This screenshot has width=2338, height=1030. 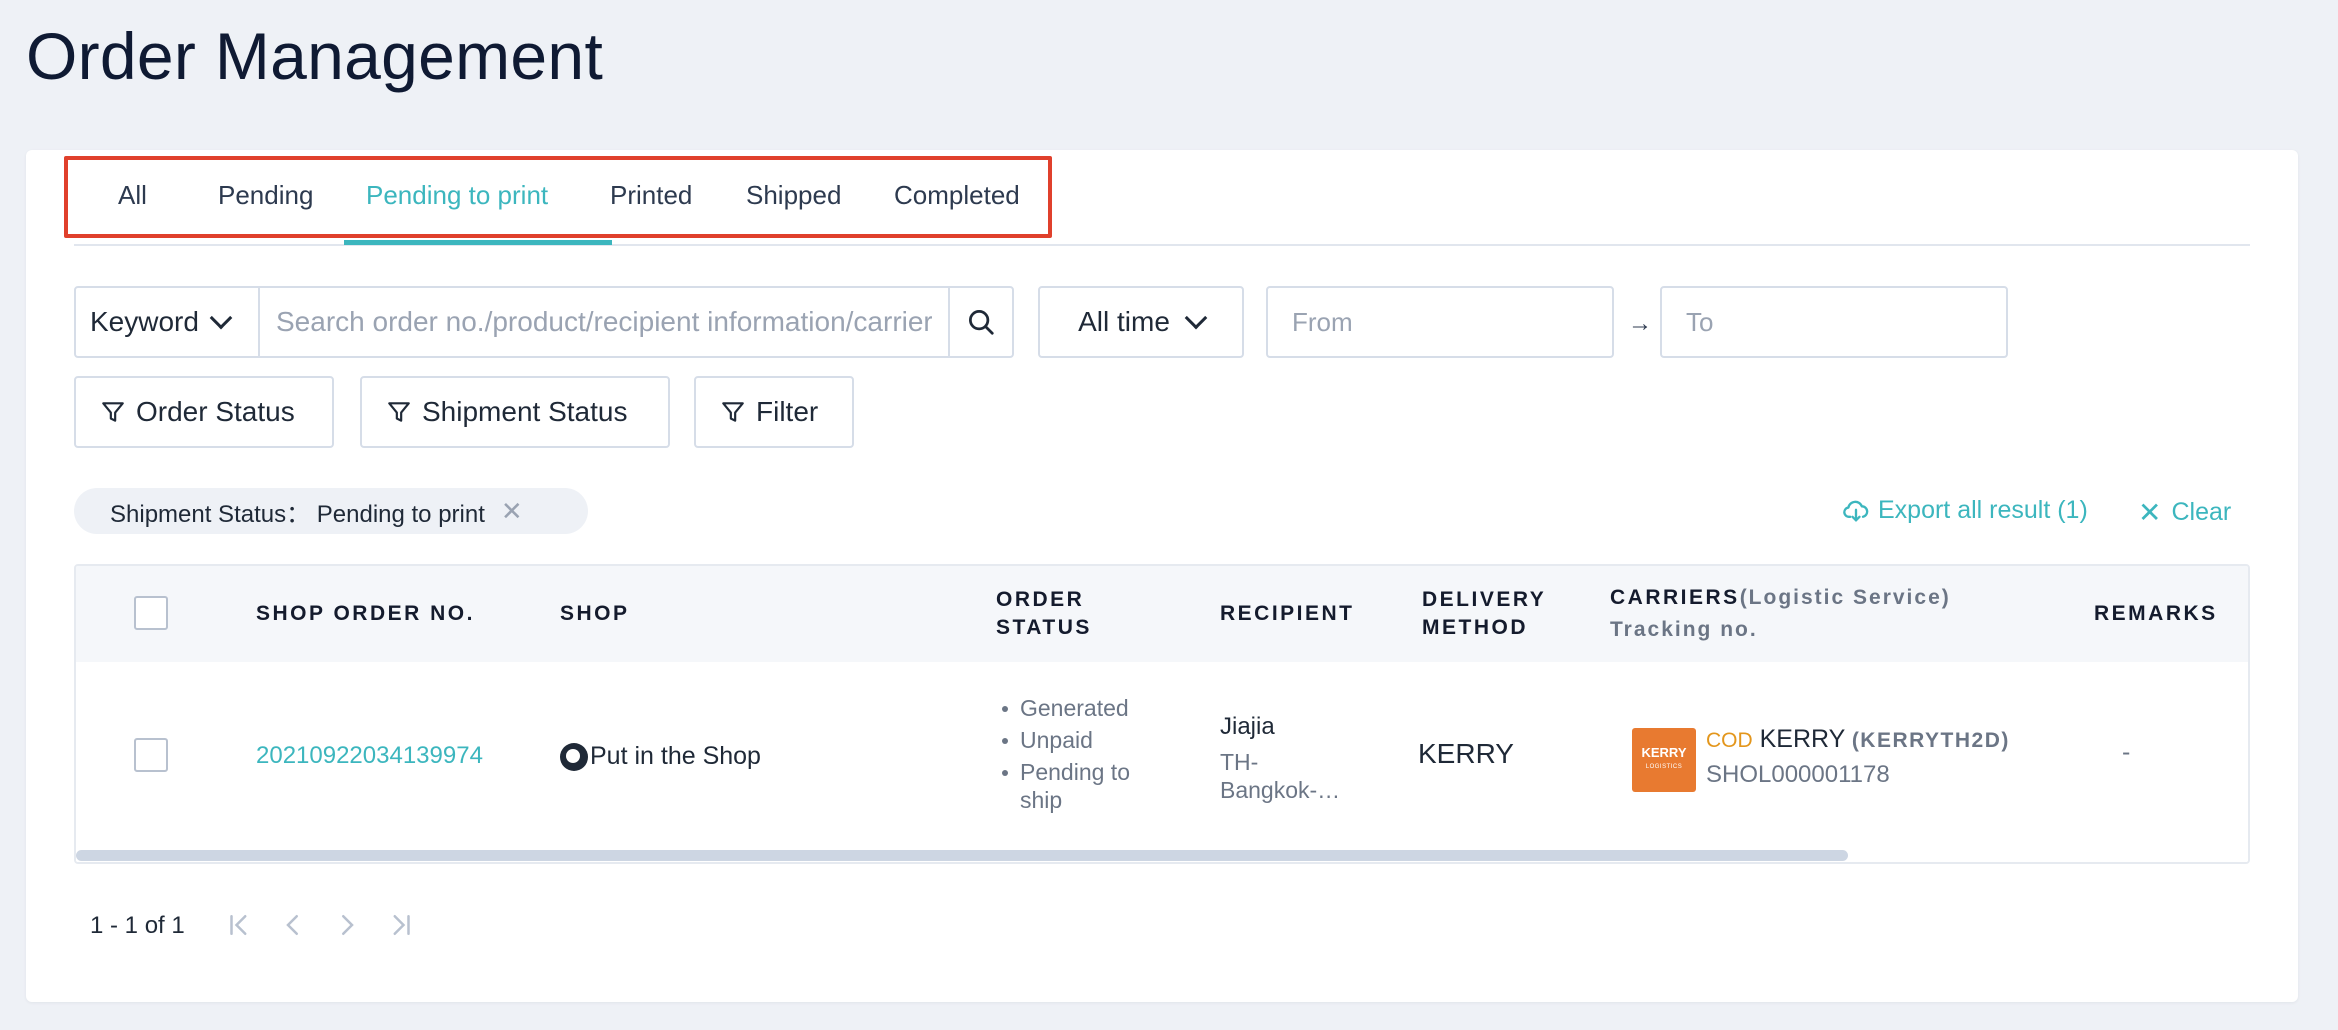 I want to click on tab-all: All, so click(x=132, y=205).